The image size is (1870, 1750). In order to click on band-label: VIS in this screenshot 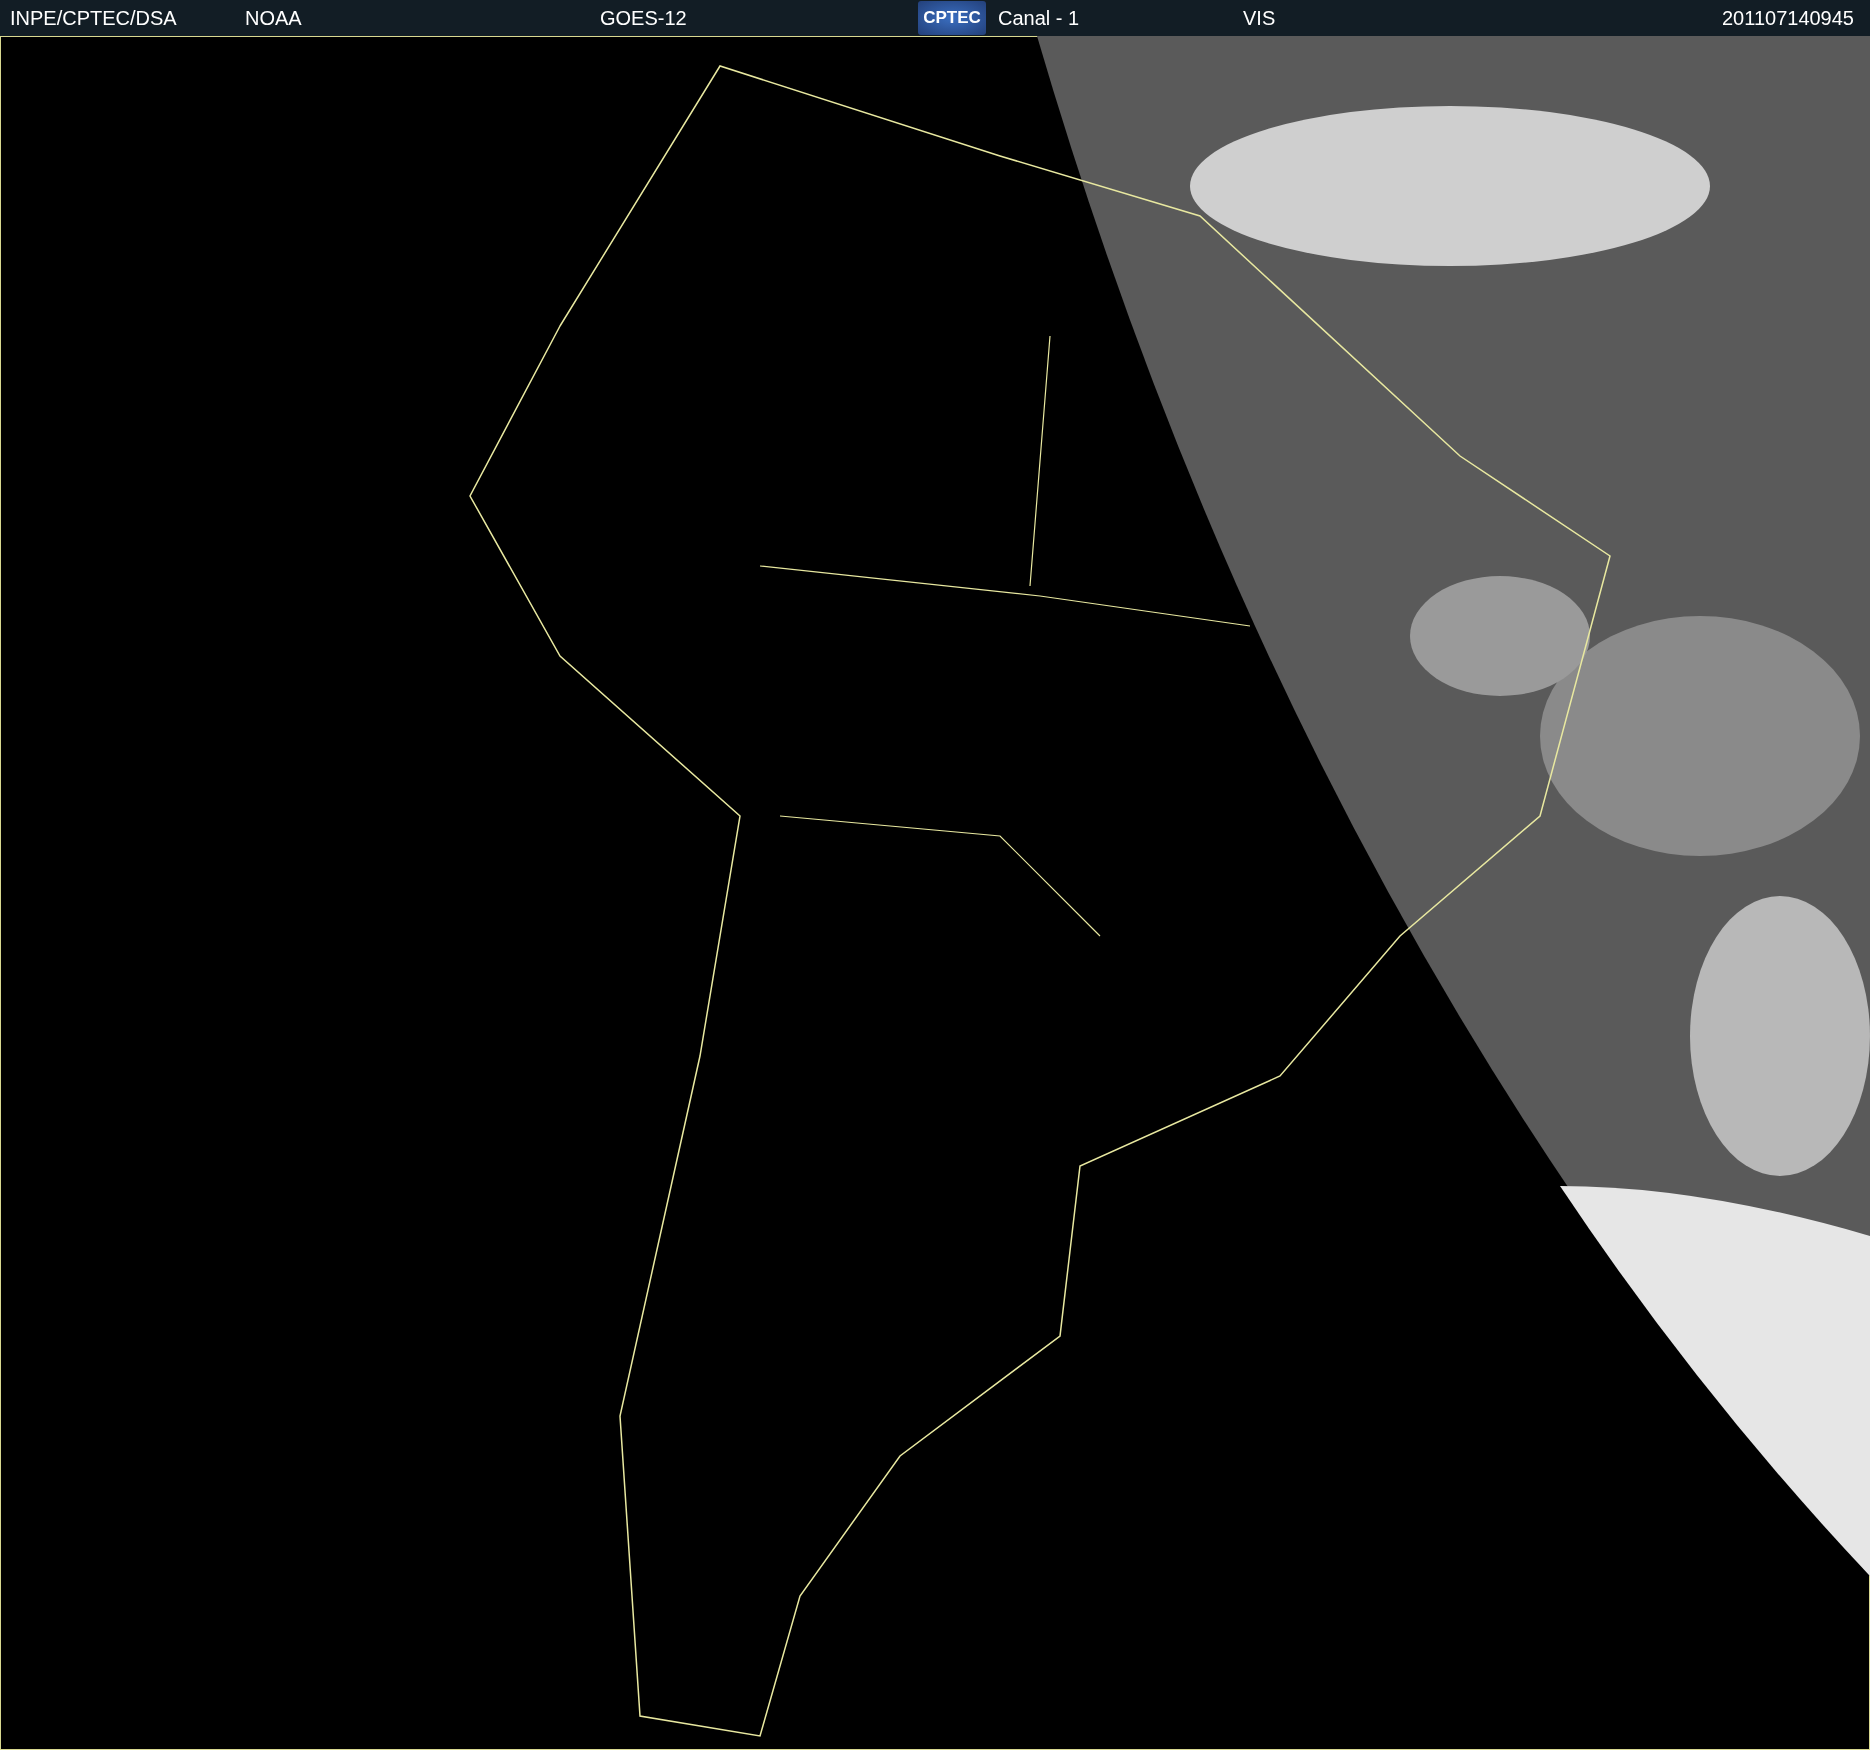, I will do `click(1259, 18)`.